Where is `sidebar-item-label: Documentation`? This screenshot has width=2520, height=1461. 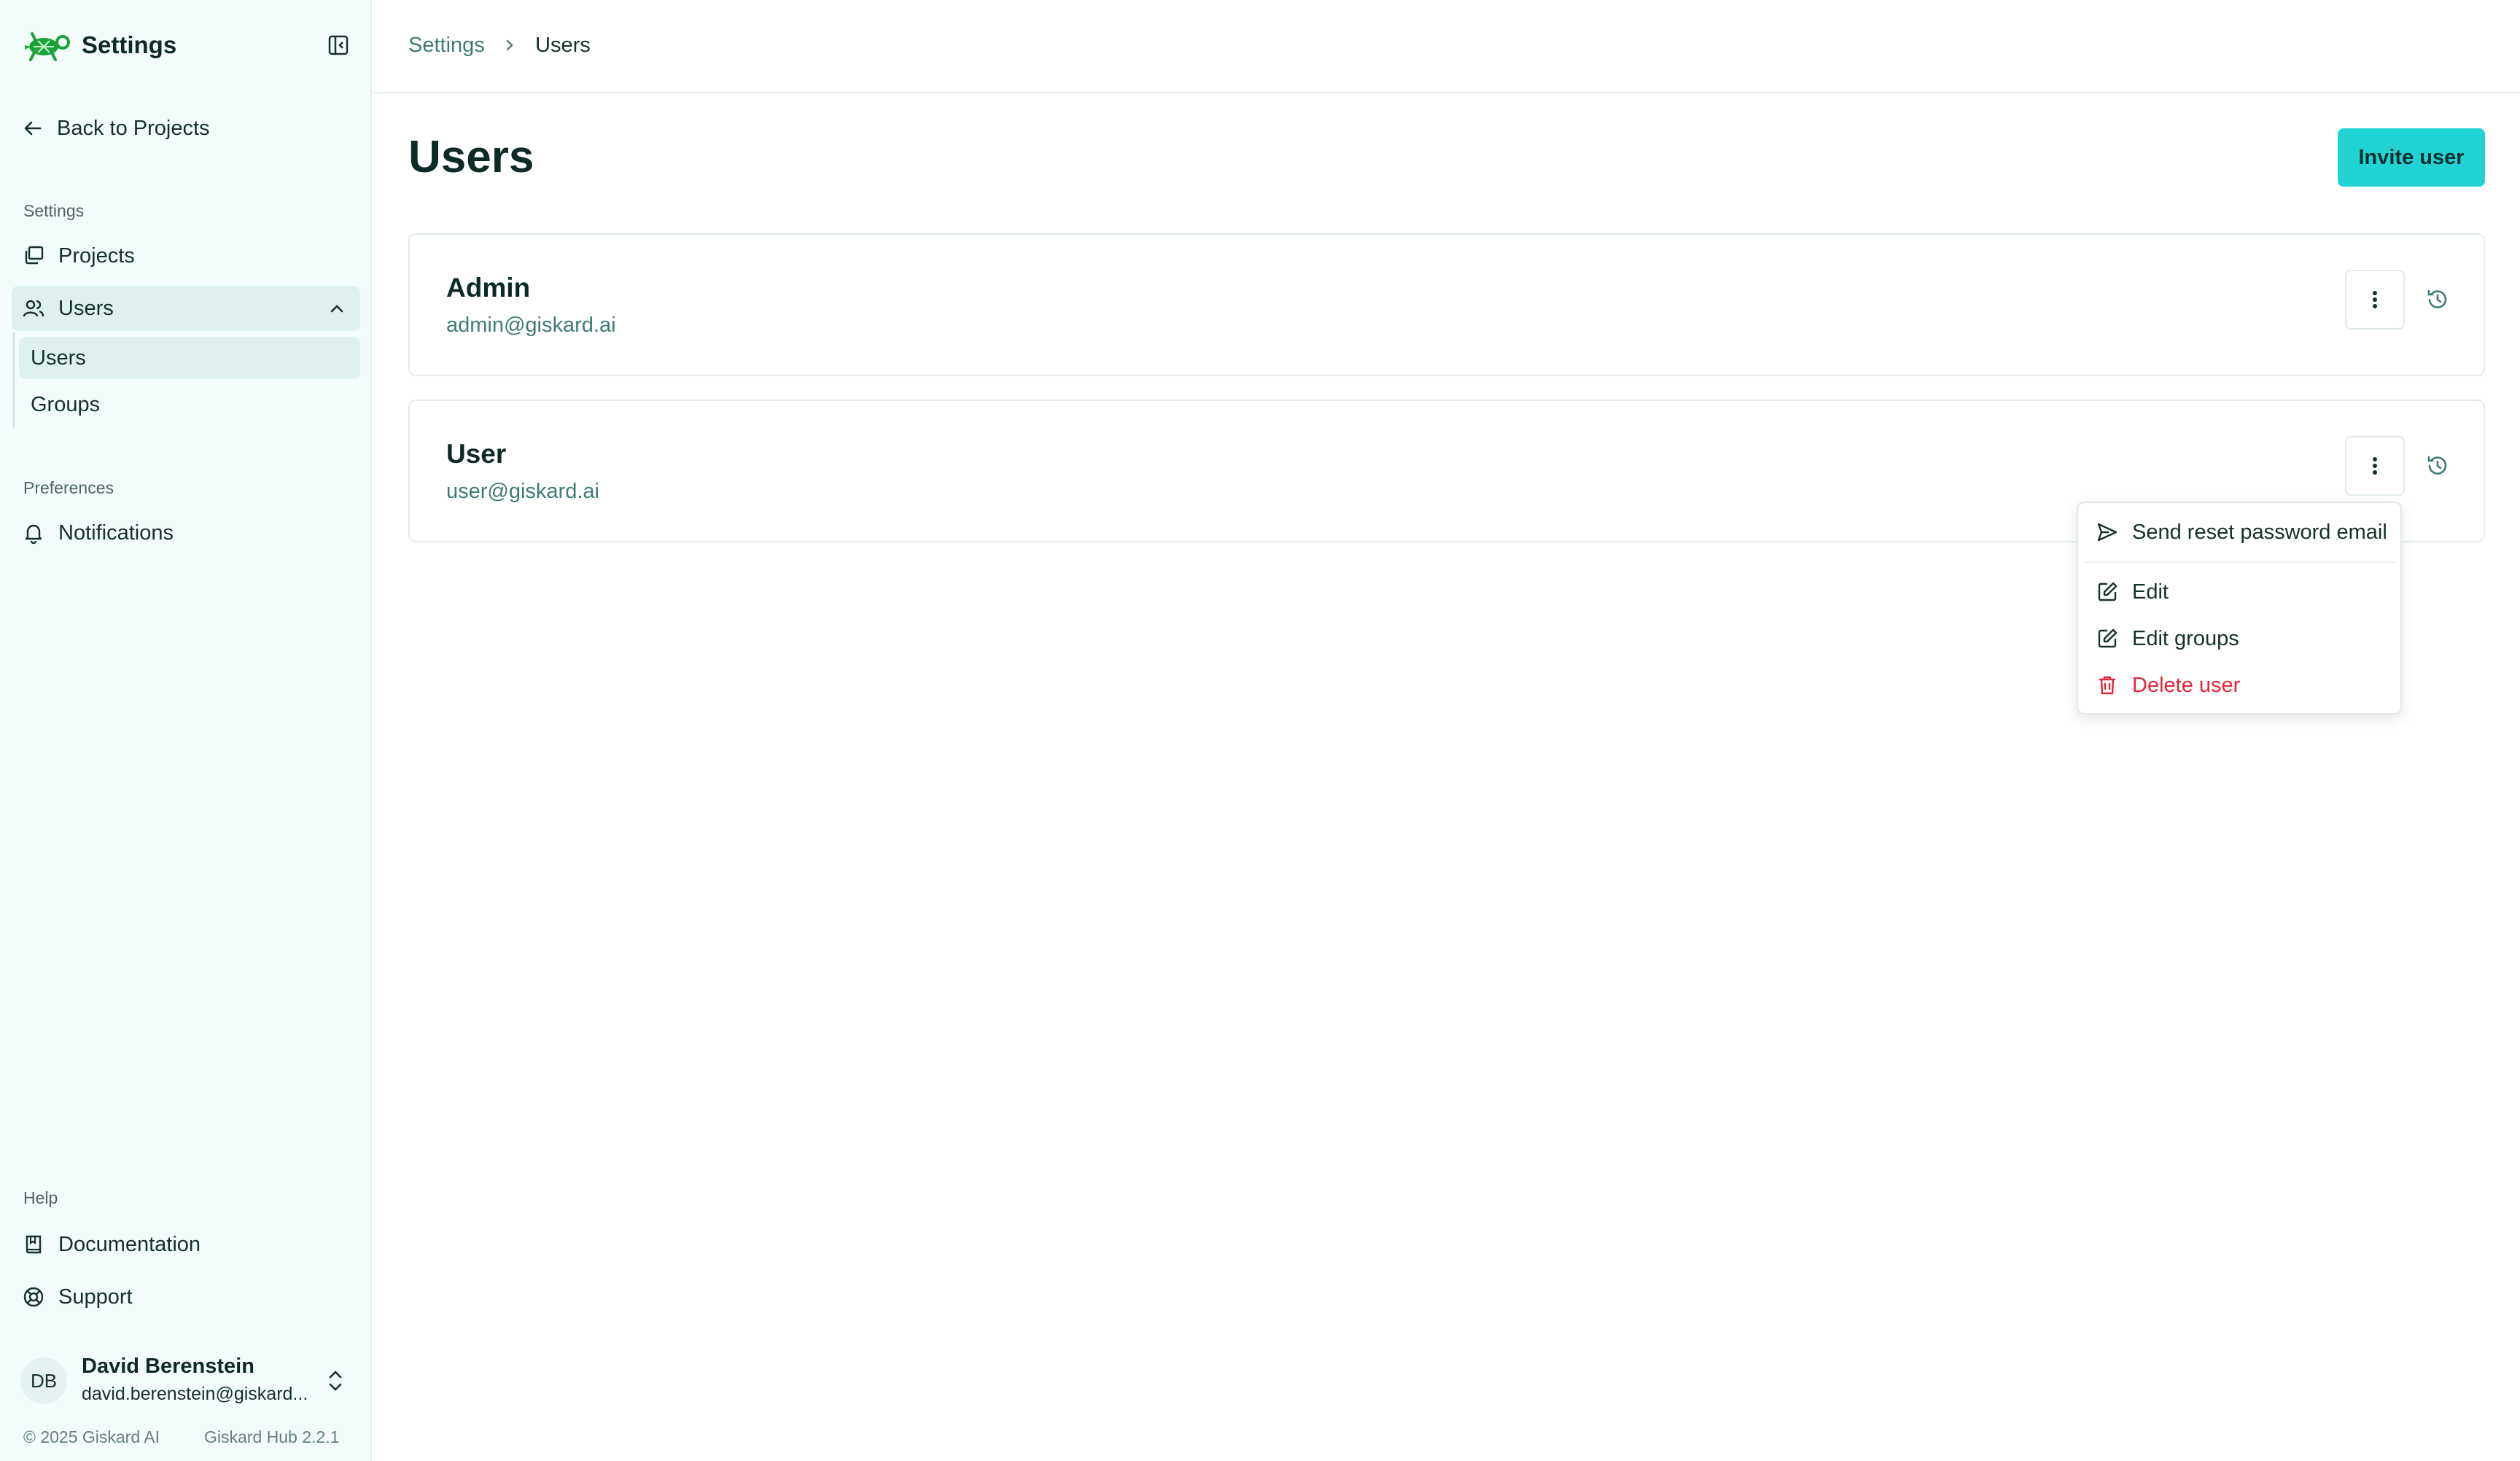 sidebar-item-label: Documentation is located at coordinates (129, 1244).